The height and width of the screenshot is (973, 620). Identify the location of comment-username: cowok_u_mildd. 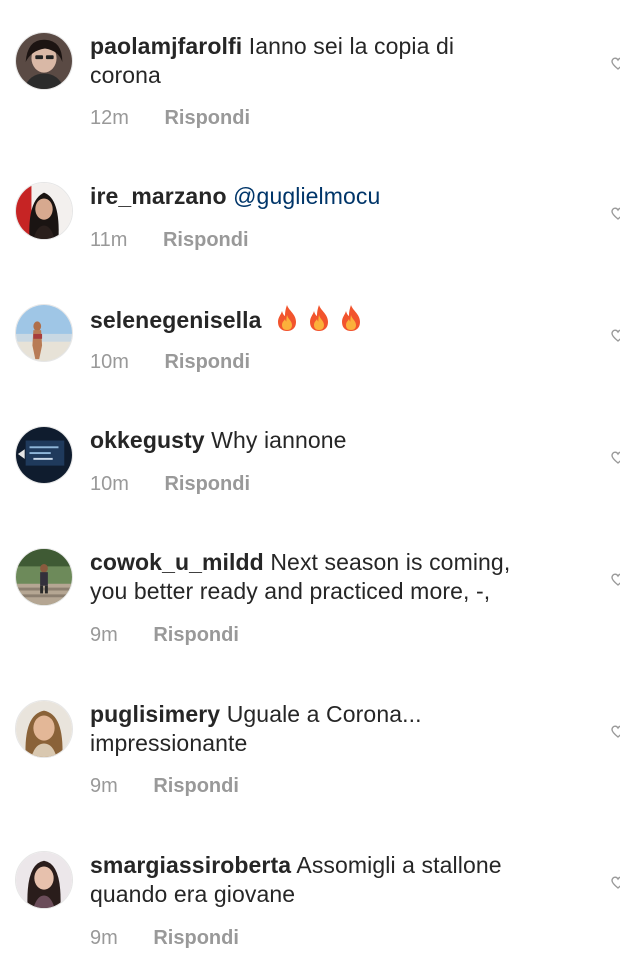
(177, 562).